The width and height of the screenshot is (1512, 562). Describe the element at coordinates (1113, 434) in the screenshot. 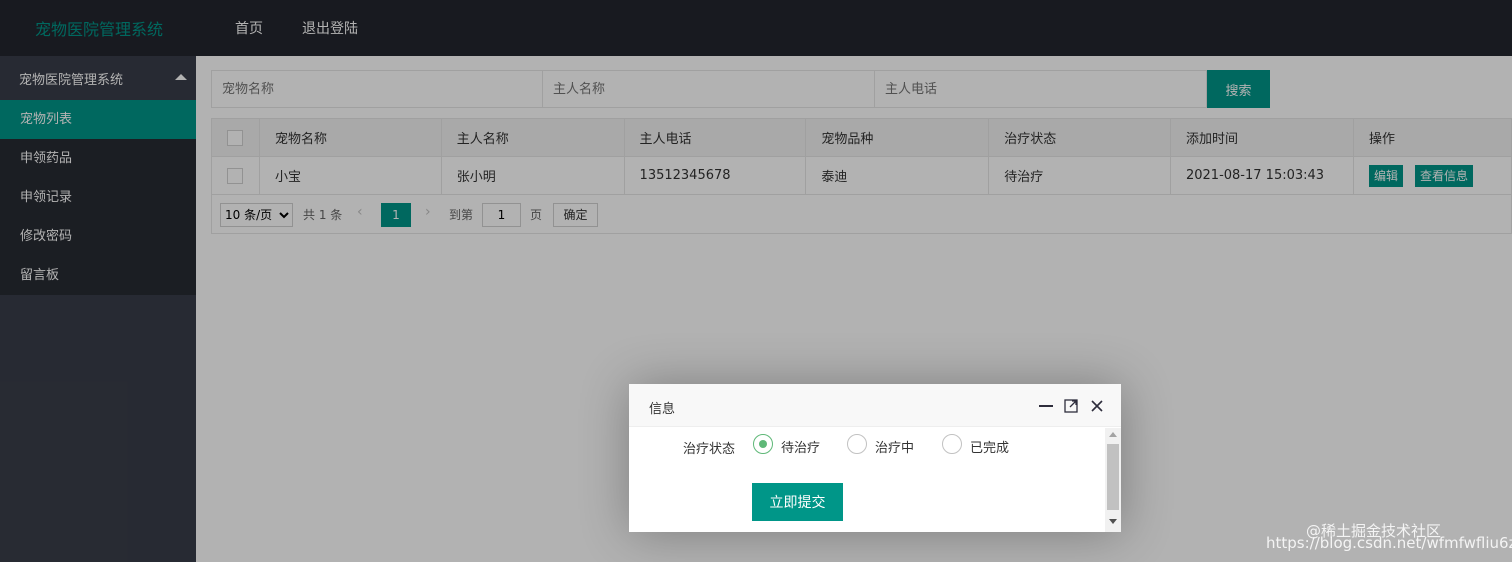

I see `scroll-up-icon` at that location.